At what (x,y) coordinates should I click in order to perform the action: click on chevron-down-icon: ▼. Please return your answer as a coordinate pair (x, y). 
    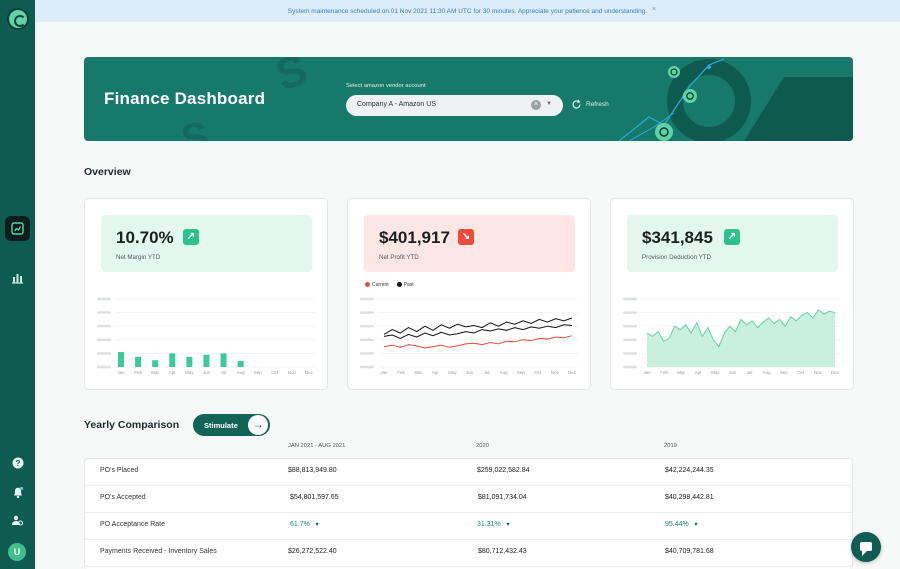
    Looking at the image, I should click on (549, 104).